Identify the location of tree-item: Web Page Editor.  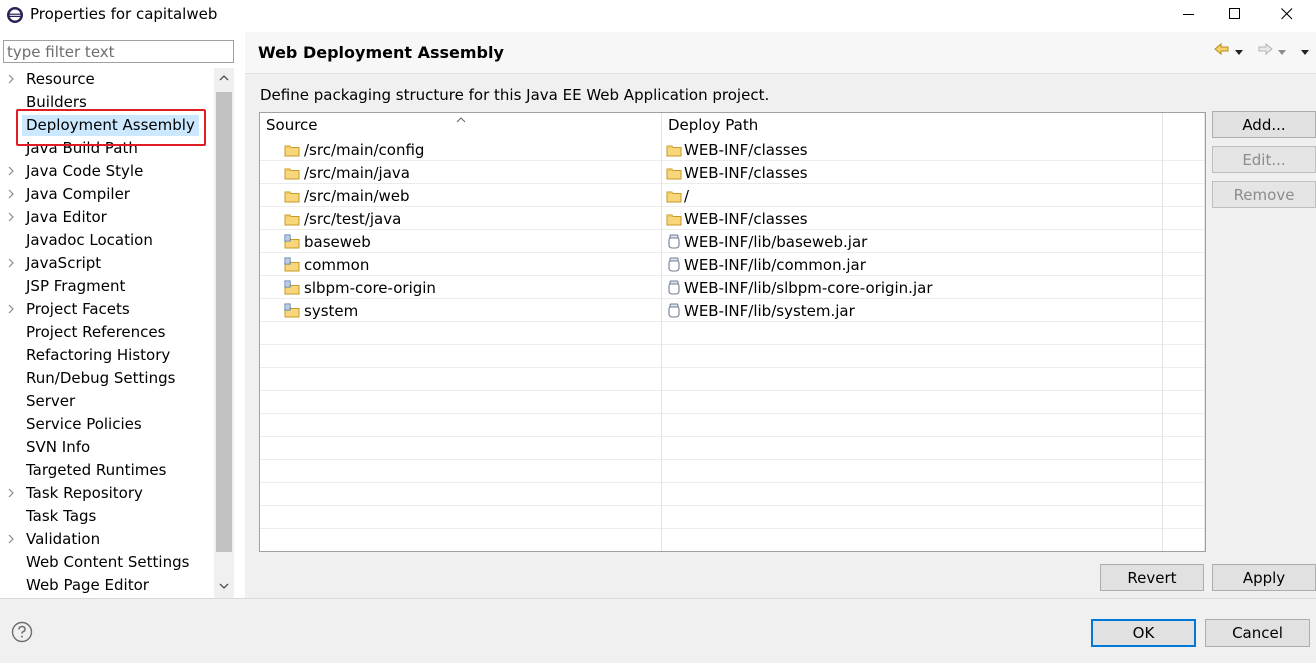
(107, 585).